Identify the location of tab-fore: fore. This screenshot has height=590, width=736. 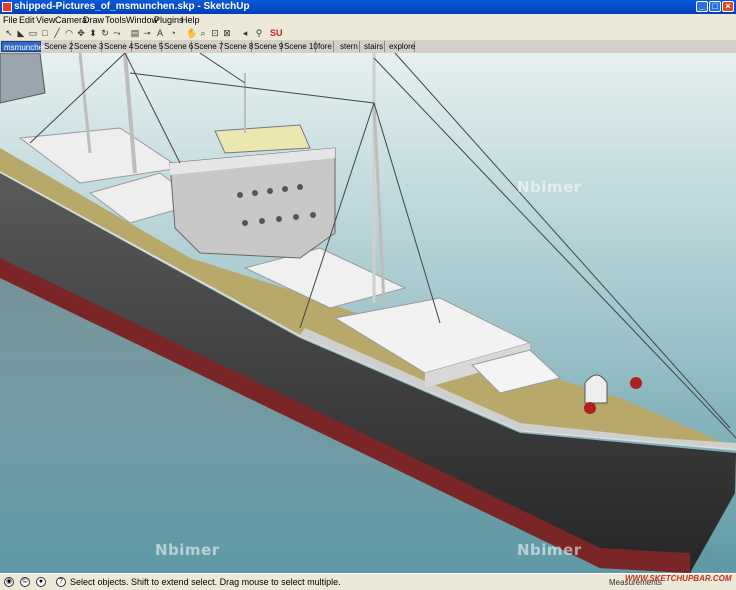
(325, 46).